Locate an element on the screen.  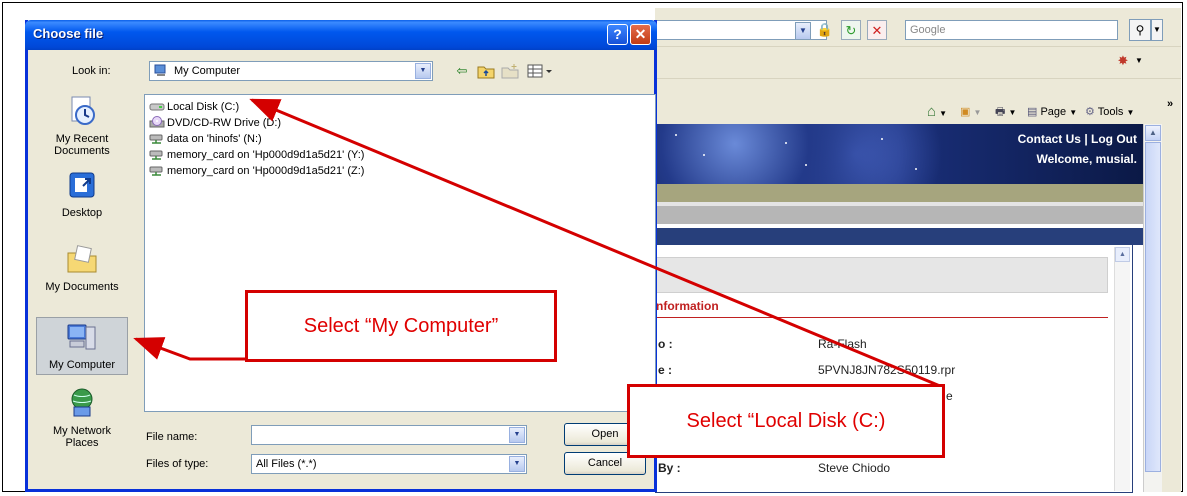
look-in-dropdown: My Computer ▼ is located at coordinates (291, 71).